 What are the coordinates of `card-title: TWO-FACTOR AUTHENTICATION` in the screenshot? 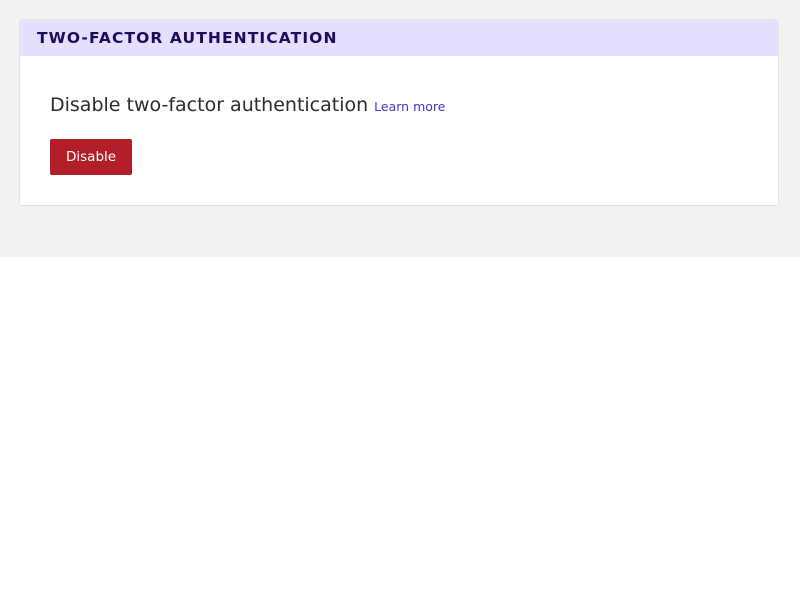 It's located at (187, 38).